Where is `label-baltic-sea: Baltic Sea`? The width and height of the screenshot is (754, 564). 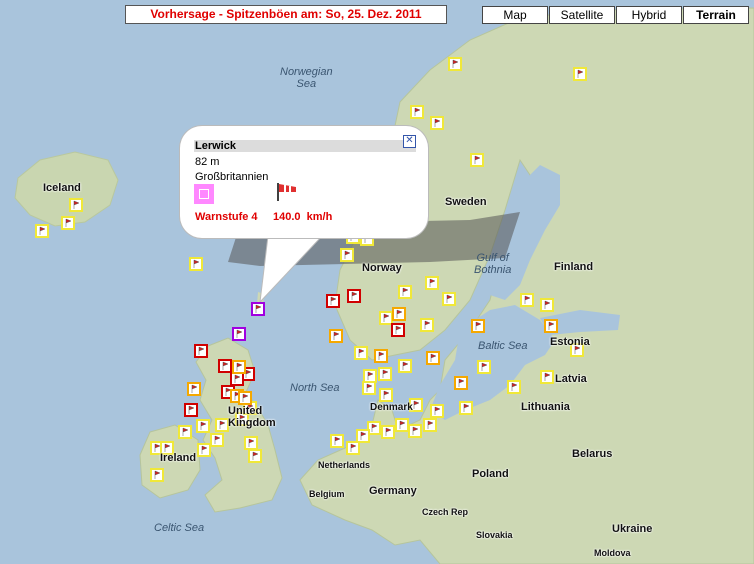 label-baltic-sea: Baltic Sea is located at coordinates (503, 346).